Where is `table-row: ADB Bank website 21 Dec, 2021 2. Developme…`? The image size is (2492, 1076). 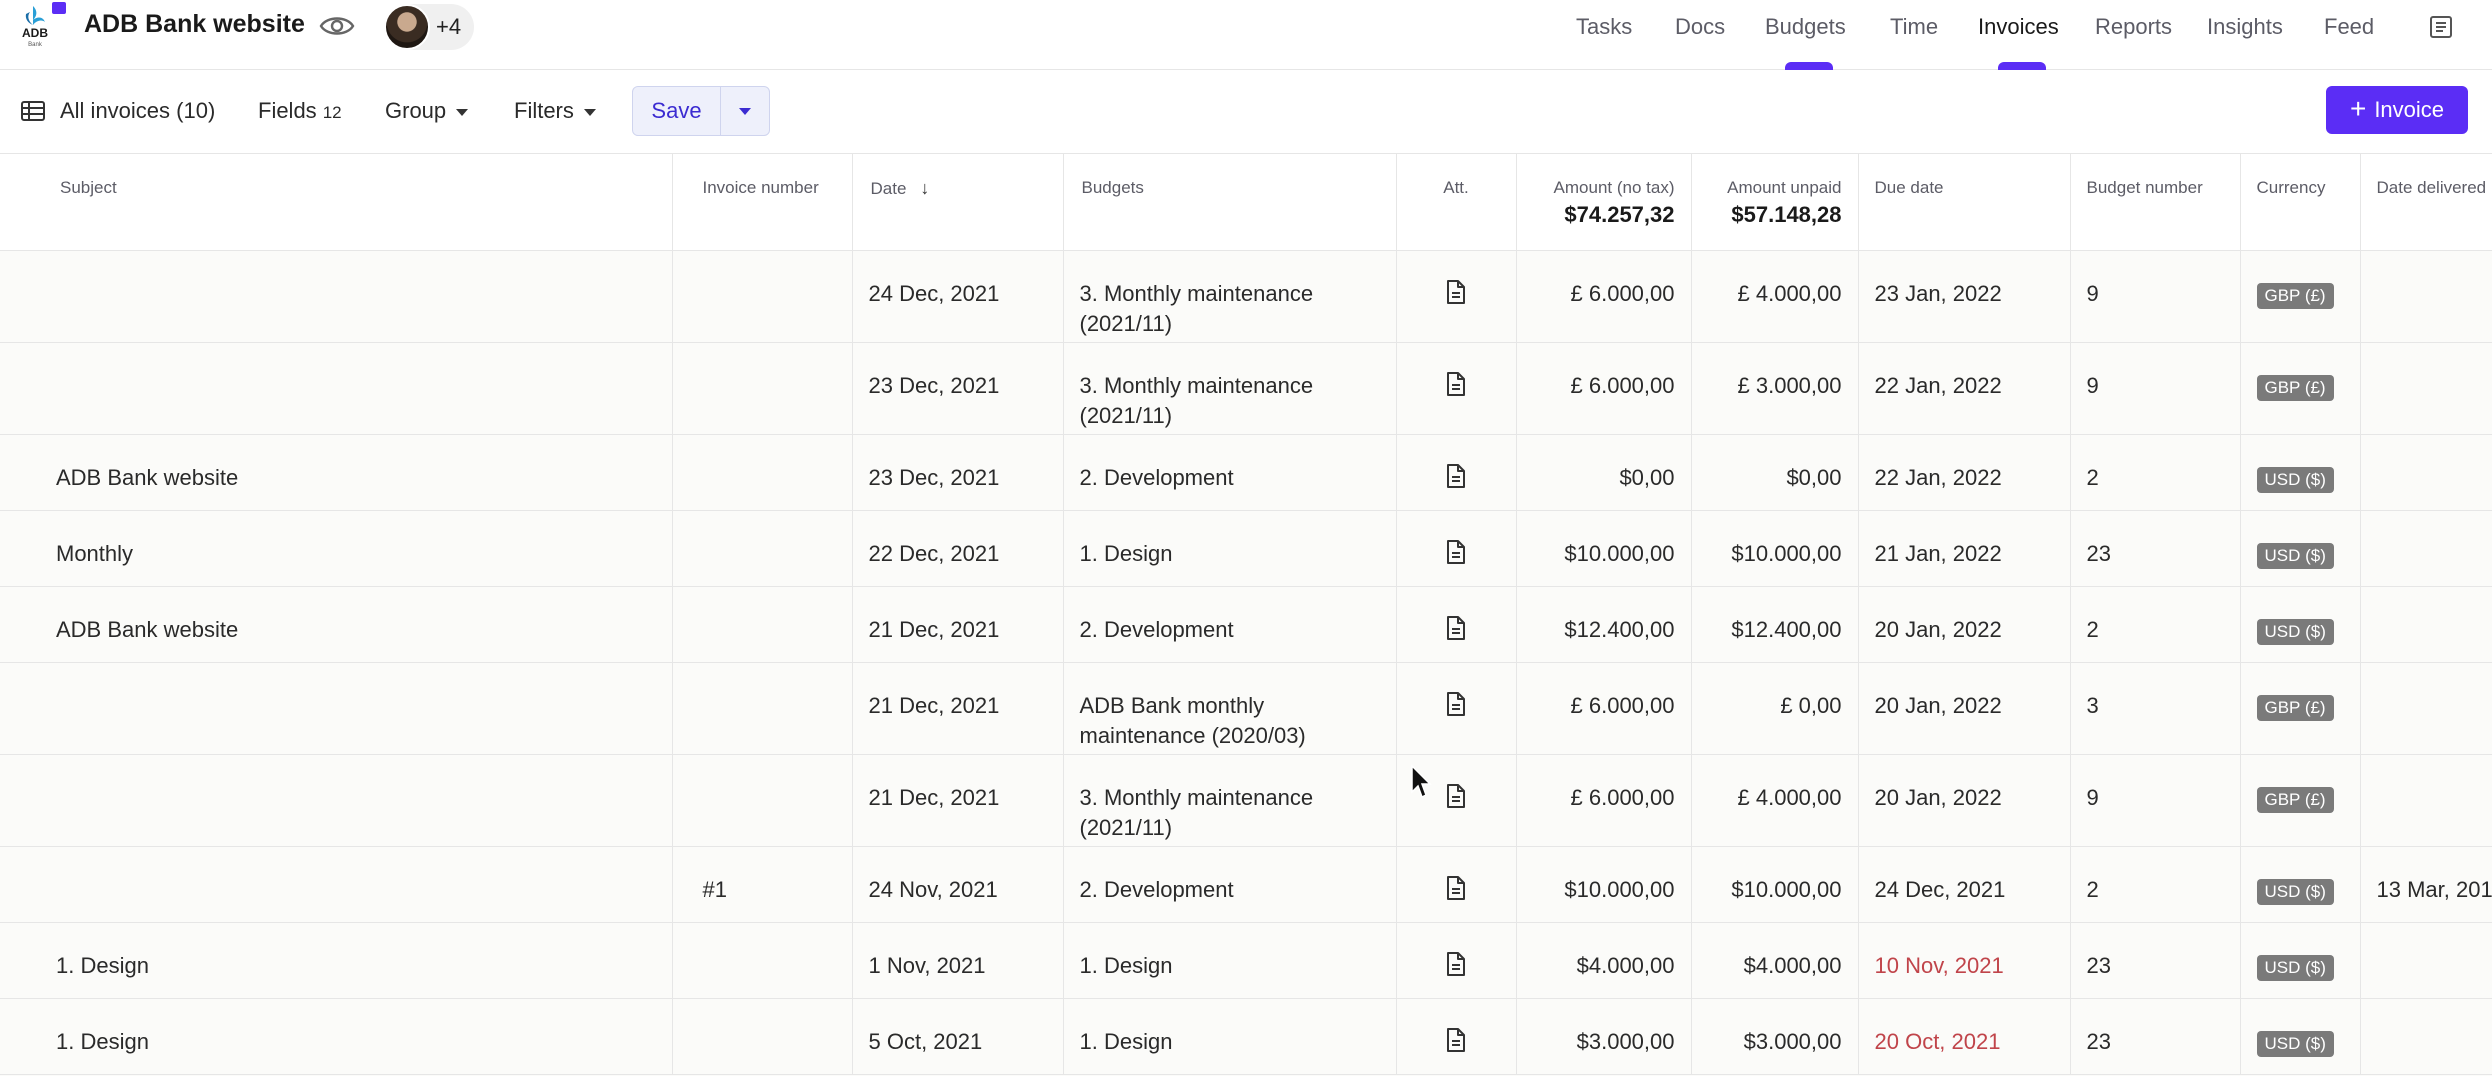 table-row: ADB Bank website 21 Dec, 2021 2. Developme… is located at coordinates (1246, 624).